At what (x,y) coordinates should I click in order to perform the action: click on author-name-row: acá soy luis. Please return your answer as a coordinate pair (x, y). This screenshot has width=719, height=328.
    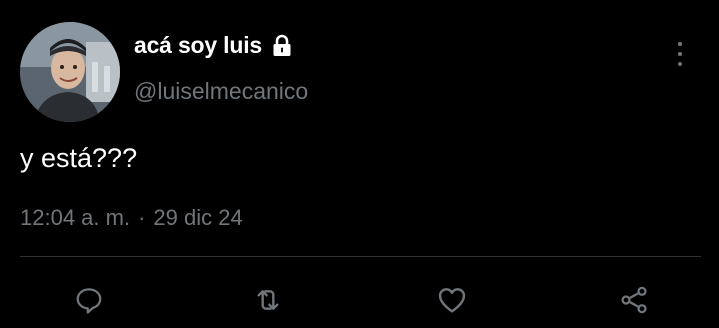
    Looking at the image, I should click on (214, 45).